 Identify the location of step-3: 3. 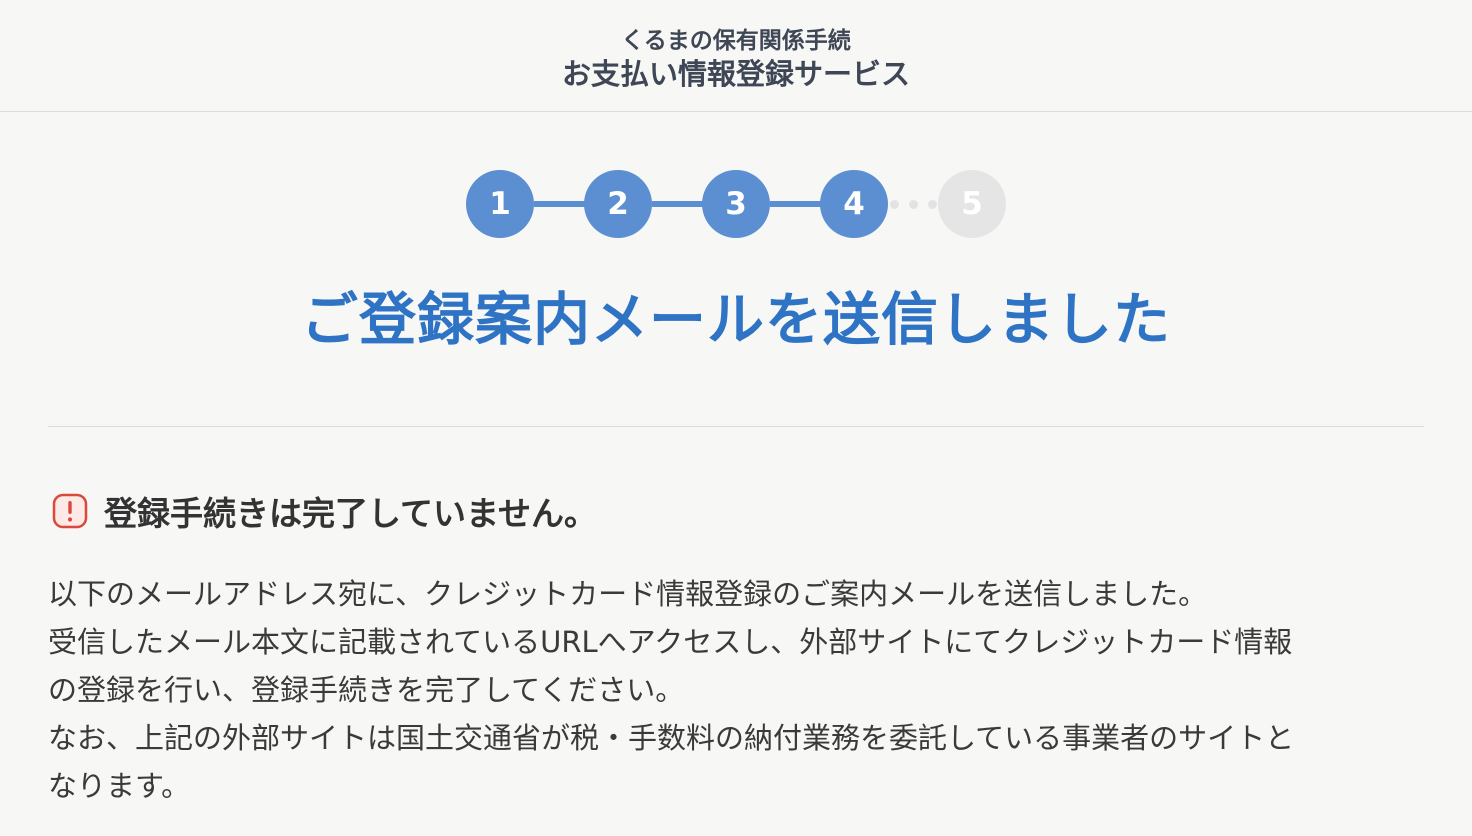
(736, 204).